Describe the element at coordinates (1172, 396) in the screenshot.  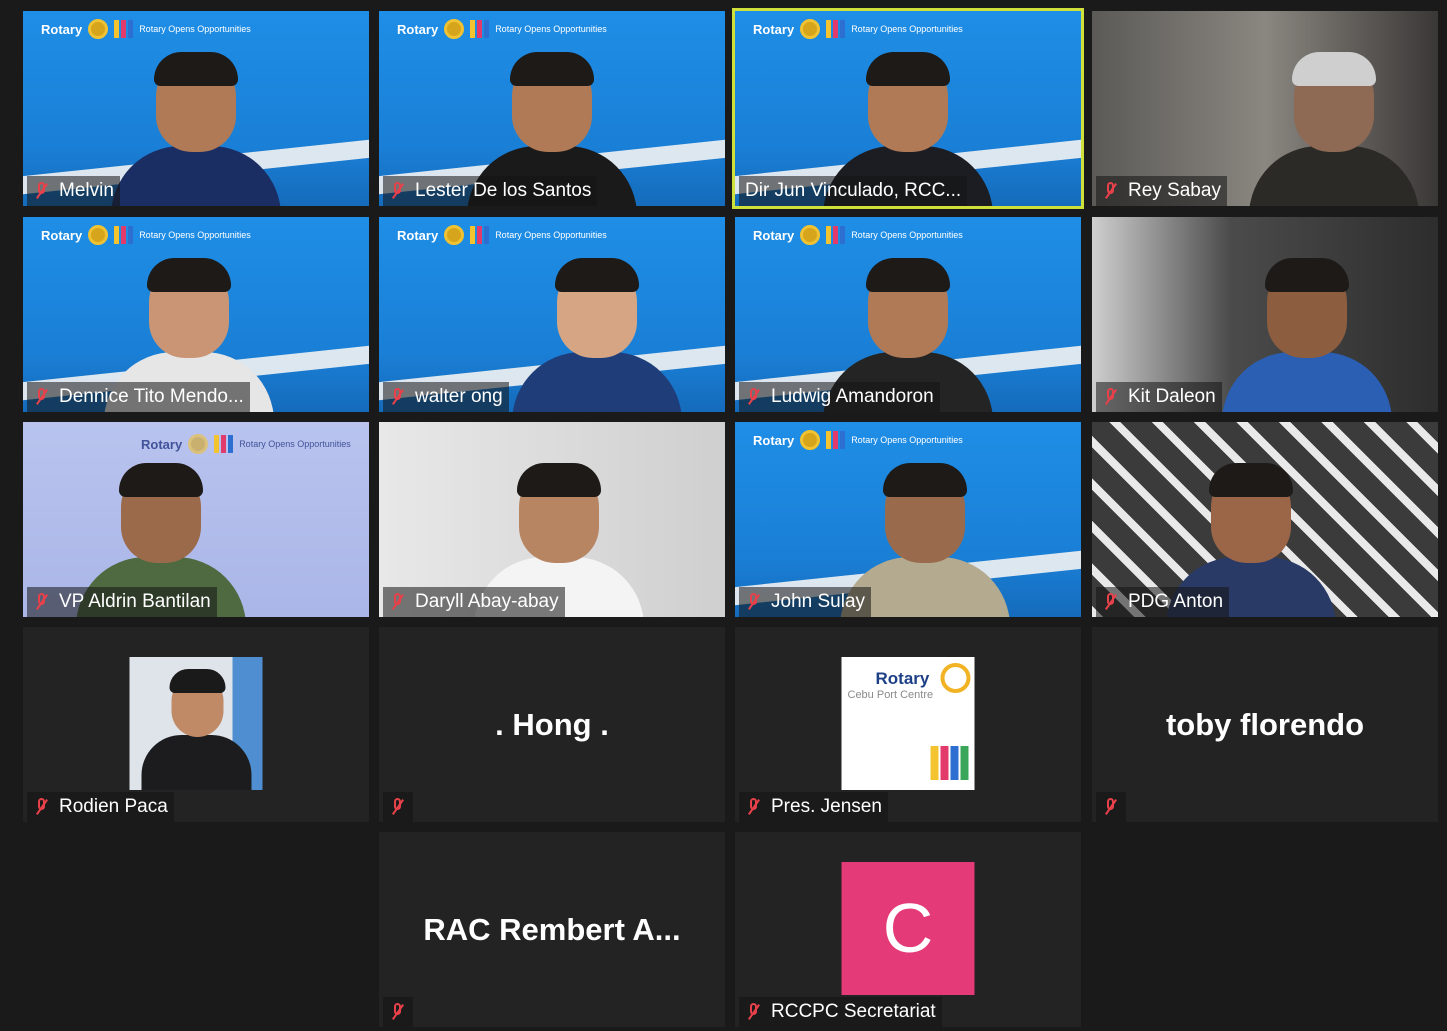
I see `participant-name: Kit Daleon` at that location.